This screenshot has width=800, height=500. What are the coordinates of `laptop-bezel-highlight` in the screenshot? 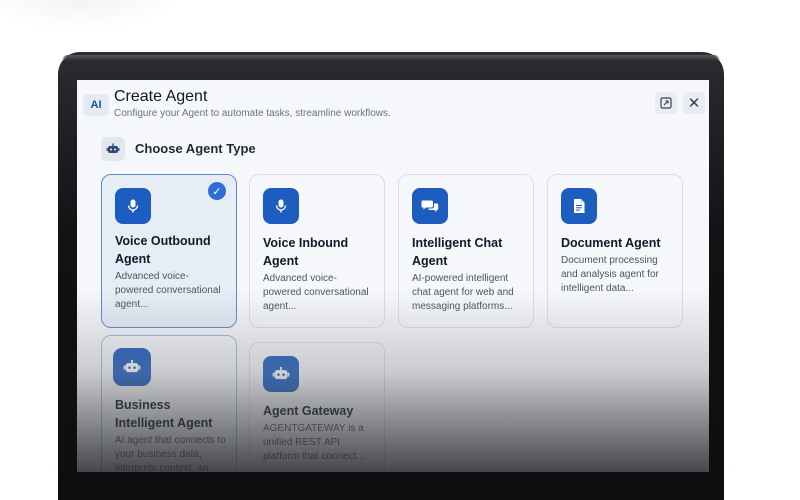 It's located at (391, 58).